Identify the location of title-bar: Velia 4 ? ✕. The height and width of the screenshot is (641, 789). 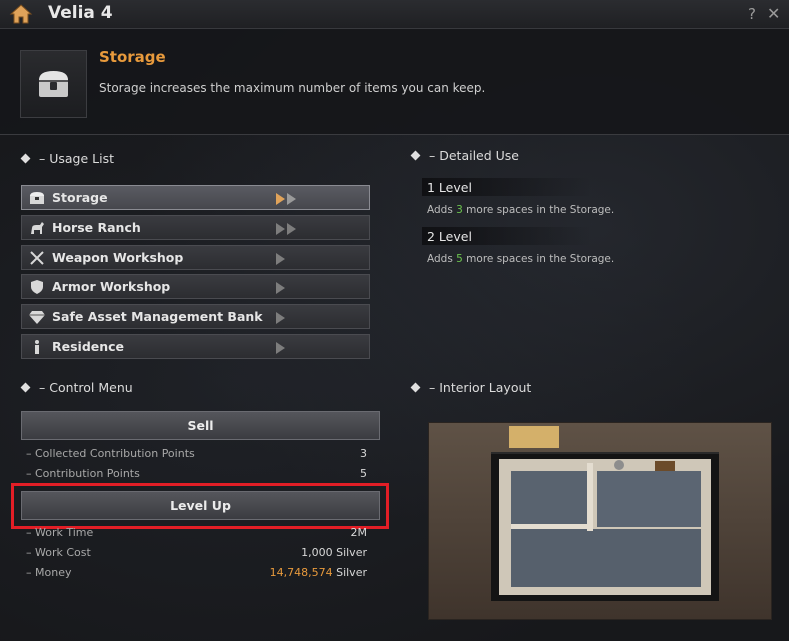
(394, 14).